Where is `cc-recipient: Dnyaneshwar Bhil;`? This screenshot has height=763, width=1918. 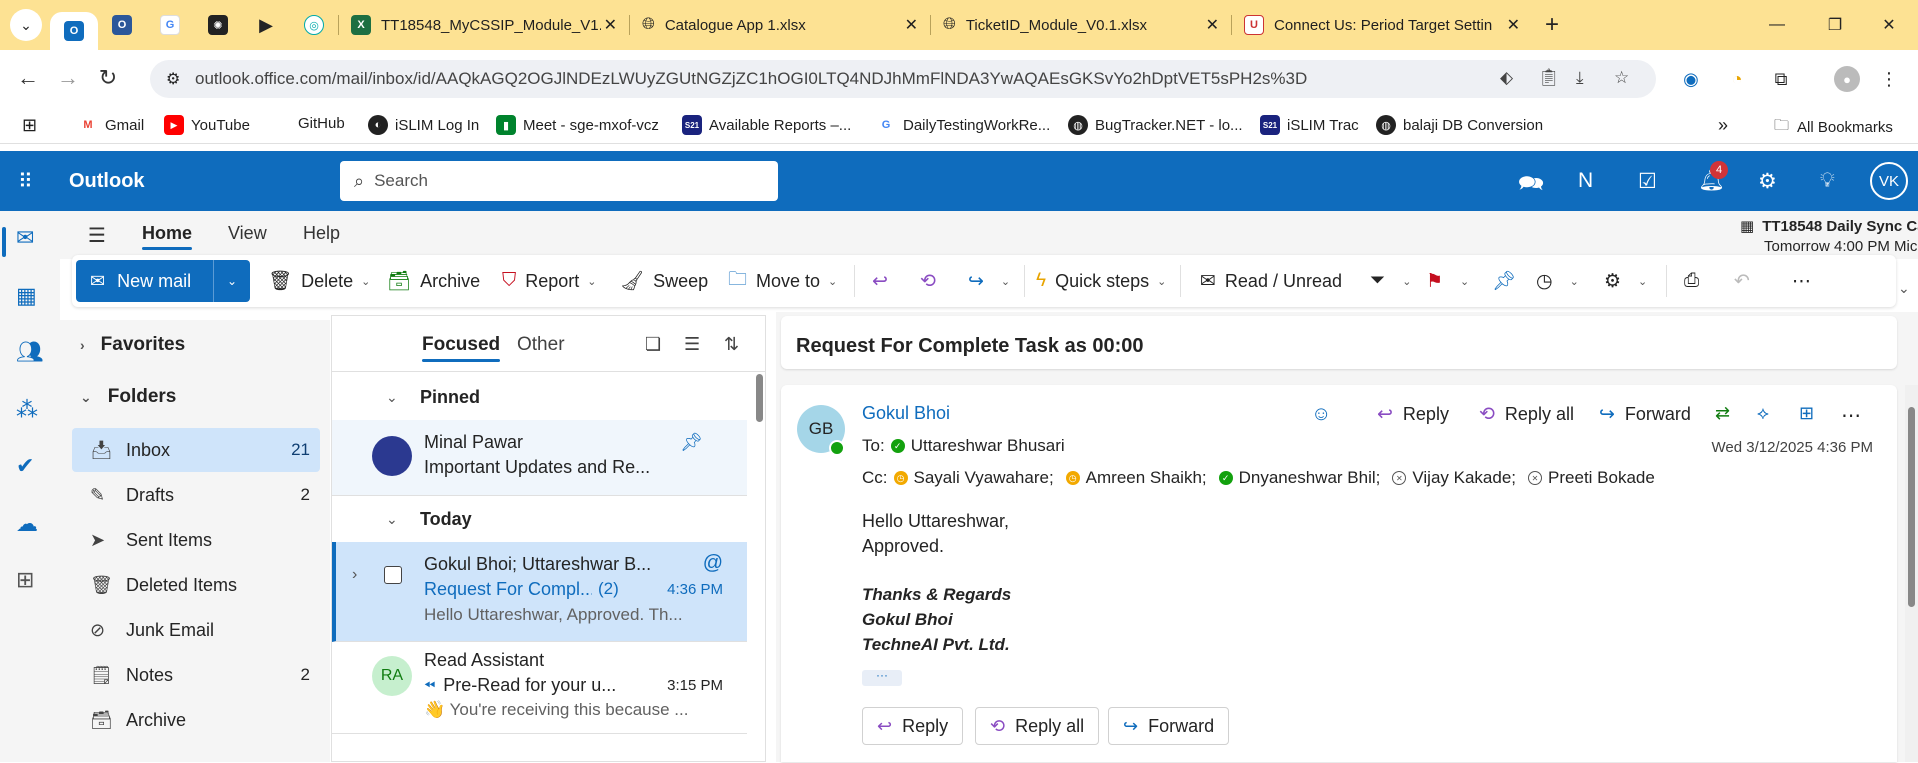
cc-recipient: Dnyaneshwar Bhil; is located at coordinates (1310, 478).